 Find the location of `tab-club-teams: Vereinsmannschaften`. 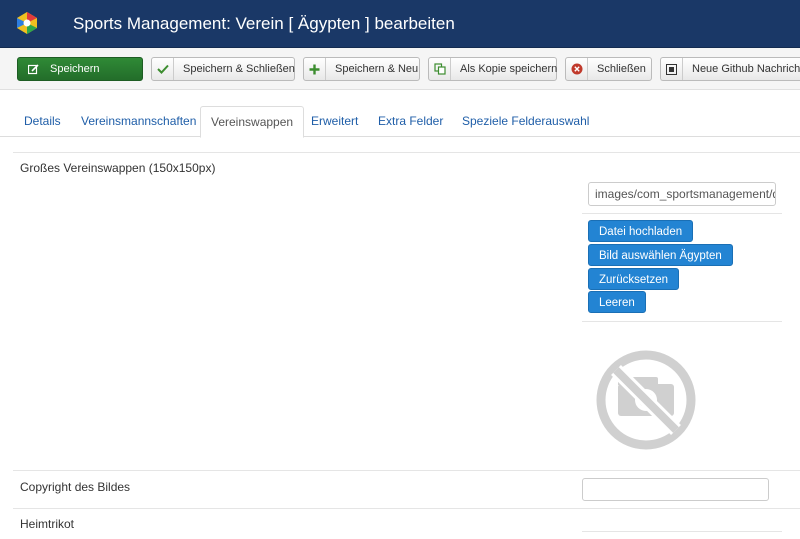

tab-club-teams: Vereinsmannschaften is located at coordinates (138, 121).